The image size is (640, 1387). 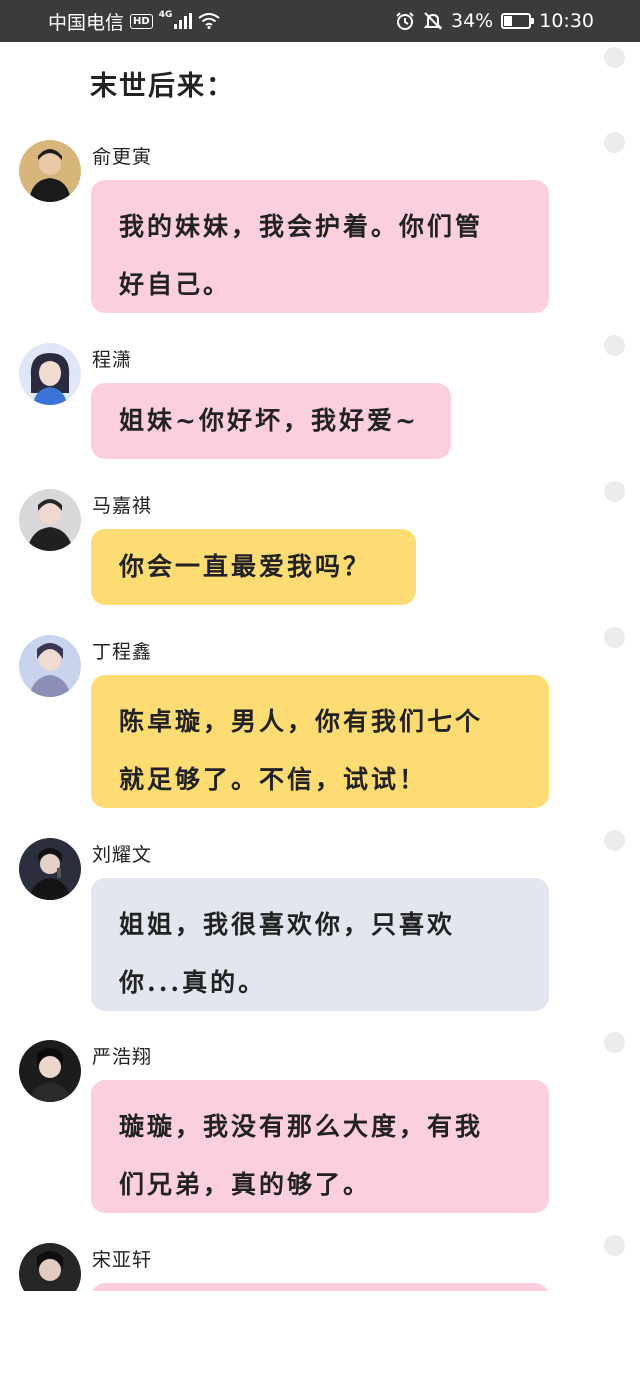 What do you see at coordinates (433, 21) in the screenshot?
I see `mute-bell-icon` at bounding box center [433, 21].